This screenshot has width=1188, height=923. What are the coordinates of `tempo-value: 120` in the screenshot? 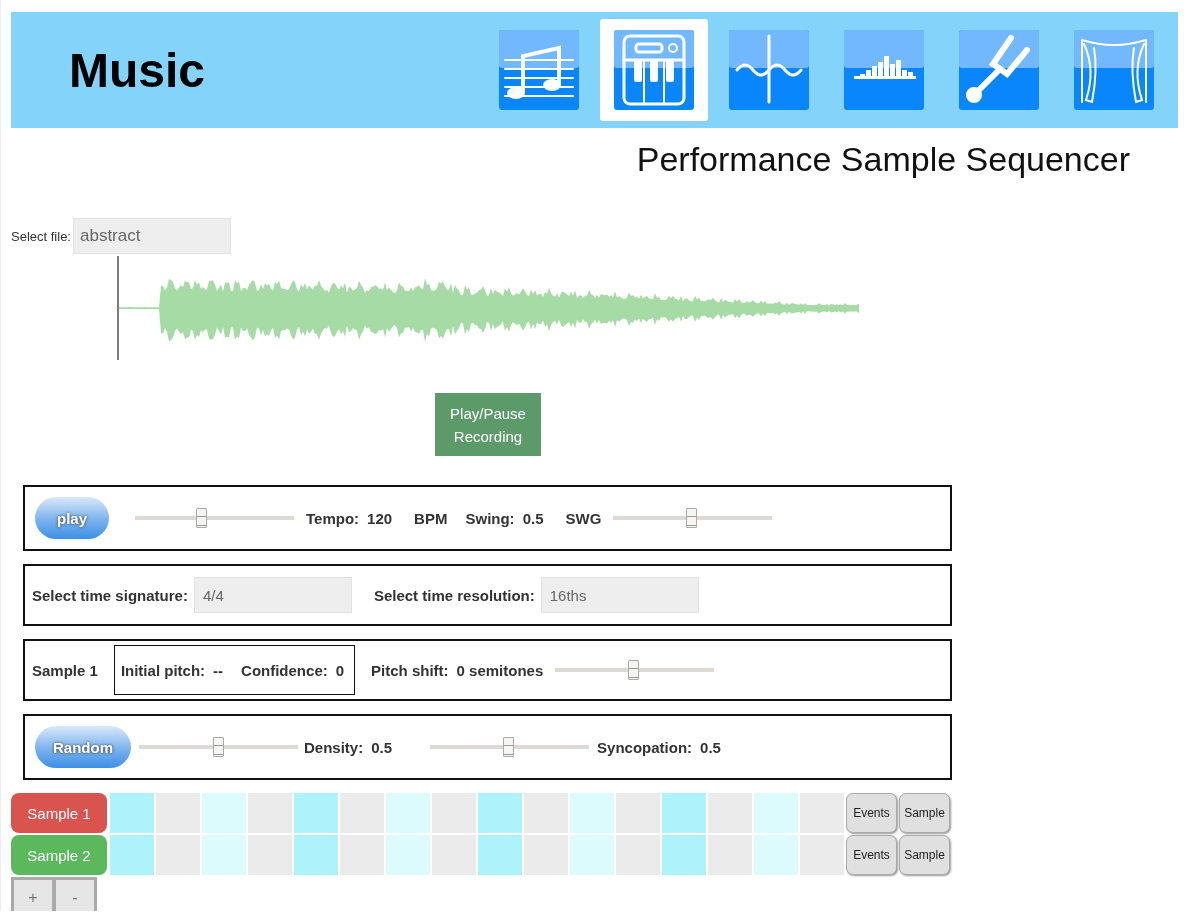 It's located at (380, 518).